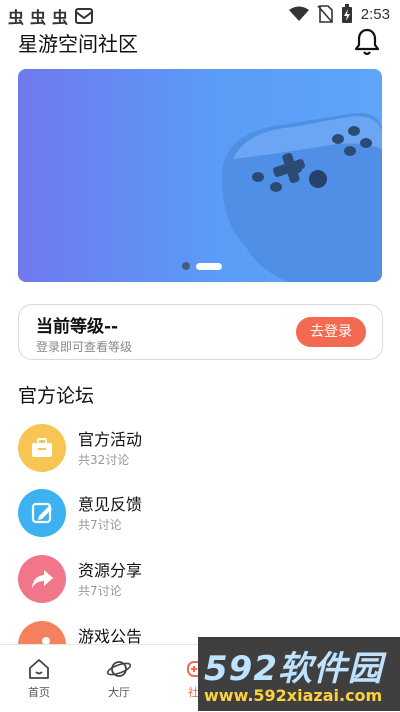  I want to click on game-controller-image, so click(302, 197).